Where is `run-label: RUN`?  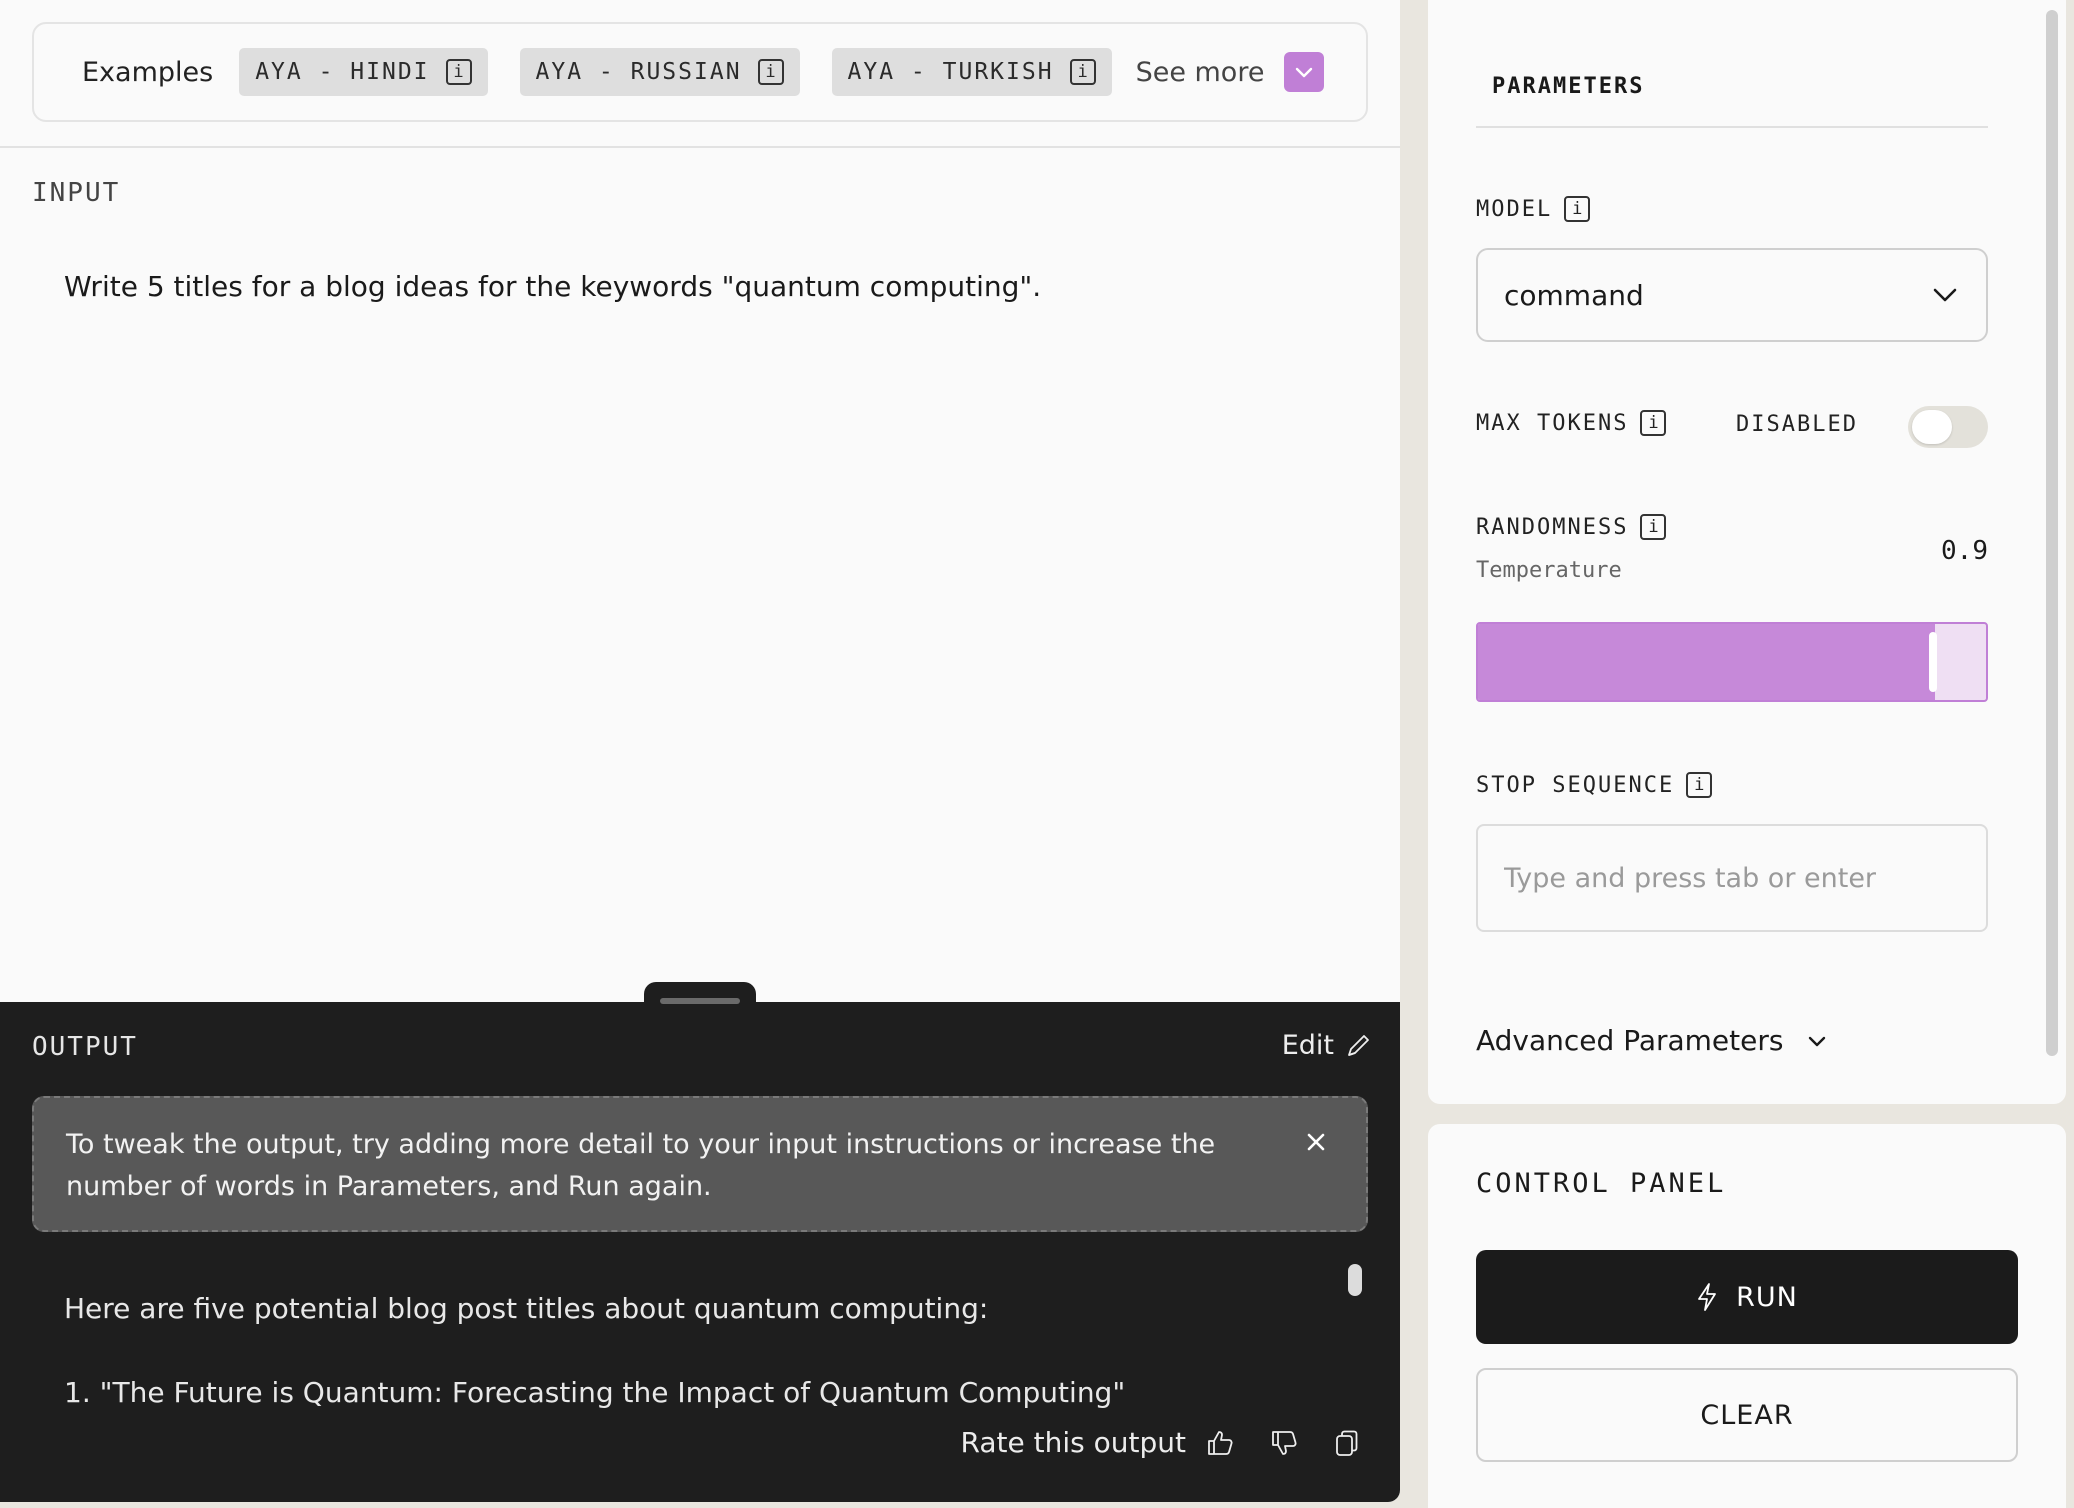
run-label: RUN is located at coordinates (1767, 1297).